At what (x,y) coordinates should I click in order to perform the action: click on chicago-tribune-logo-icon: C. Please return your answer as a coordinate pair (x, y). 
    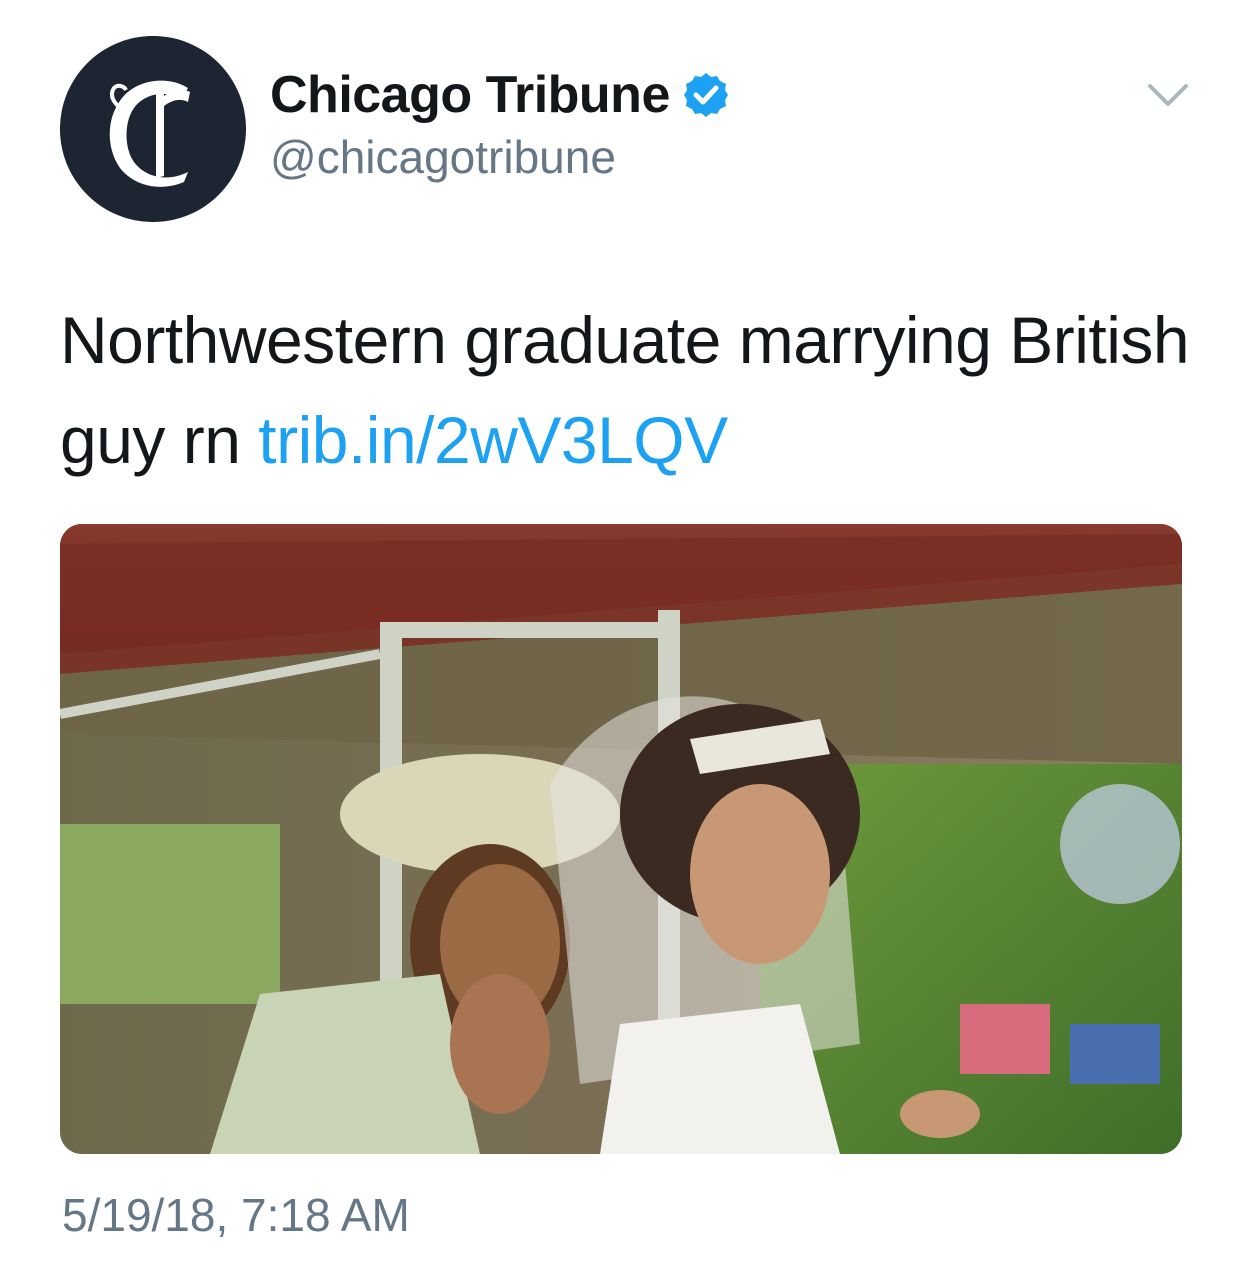
    Looking at the image, I should click on (153, 129).